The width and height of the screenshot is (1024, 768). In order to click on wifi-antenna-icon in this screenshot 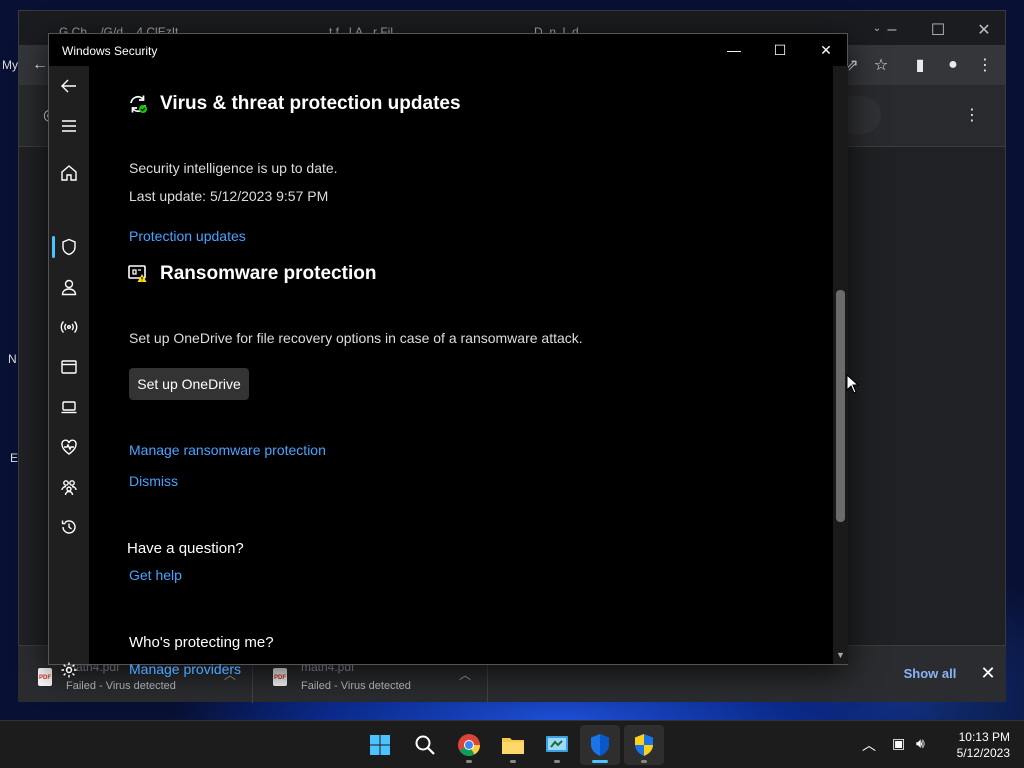, I will do `click(69, 327)`.